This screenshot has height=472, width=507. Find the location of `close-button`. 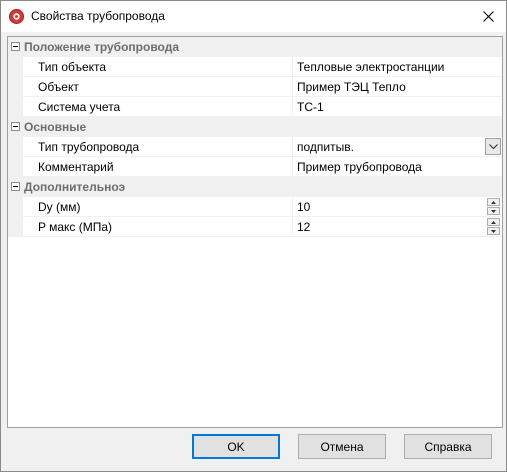

close-button is located at coordinates (488, 16).